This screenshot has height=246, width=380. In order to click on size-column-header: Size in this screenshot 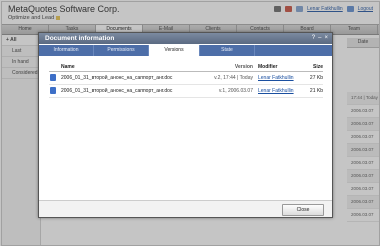, I will do `click(314, 67)`.